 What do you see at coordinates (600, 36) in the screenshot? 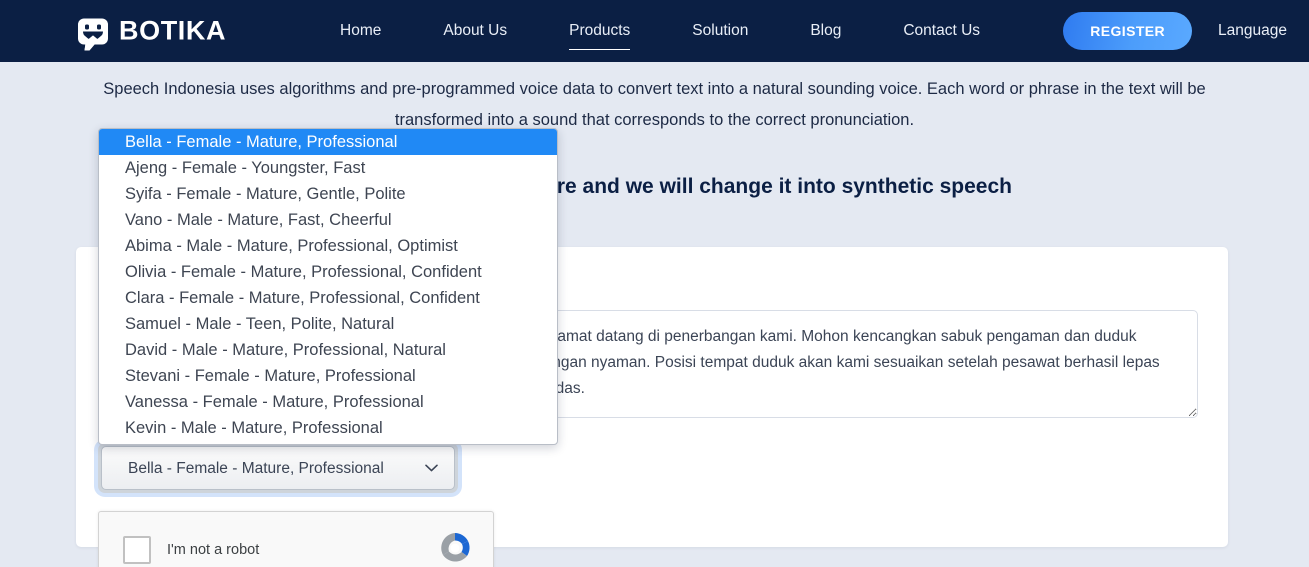
I see `nav-link-products: Products` at bounding box center [600, 36].